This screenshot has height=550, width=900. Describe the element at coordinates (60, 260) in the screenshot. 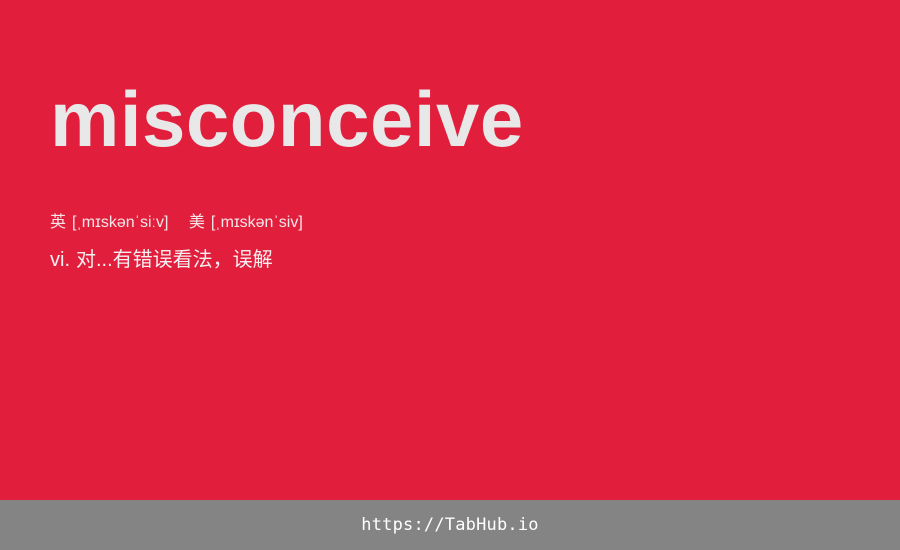

I see `part-of-speech: vi.` at that location.